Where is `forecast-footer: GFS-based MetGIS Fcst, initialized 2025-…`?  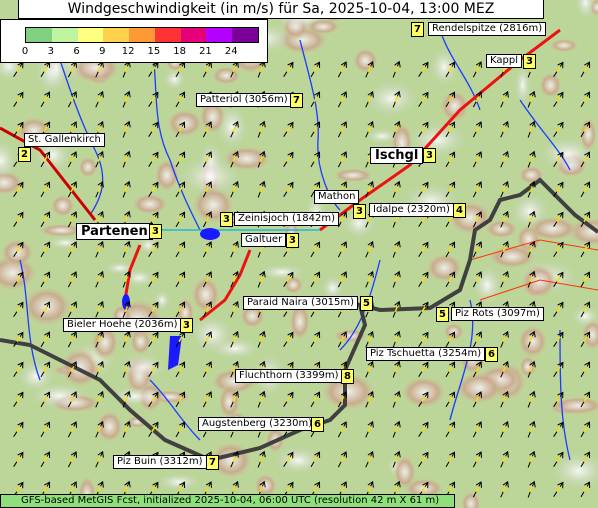 forecast-footer: GFS-based MetGIS Fcst, initialized 2025-… is located at coordinates (227, 501).